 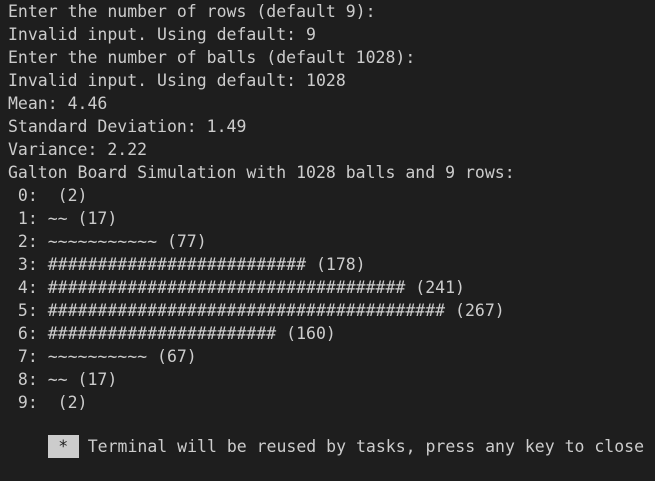 What do you see at coordinates (172, 333) in the screenshot?
I see `histogram-row-6: 6: ####################### (160)` at bounding box center [172, 333].